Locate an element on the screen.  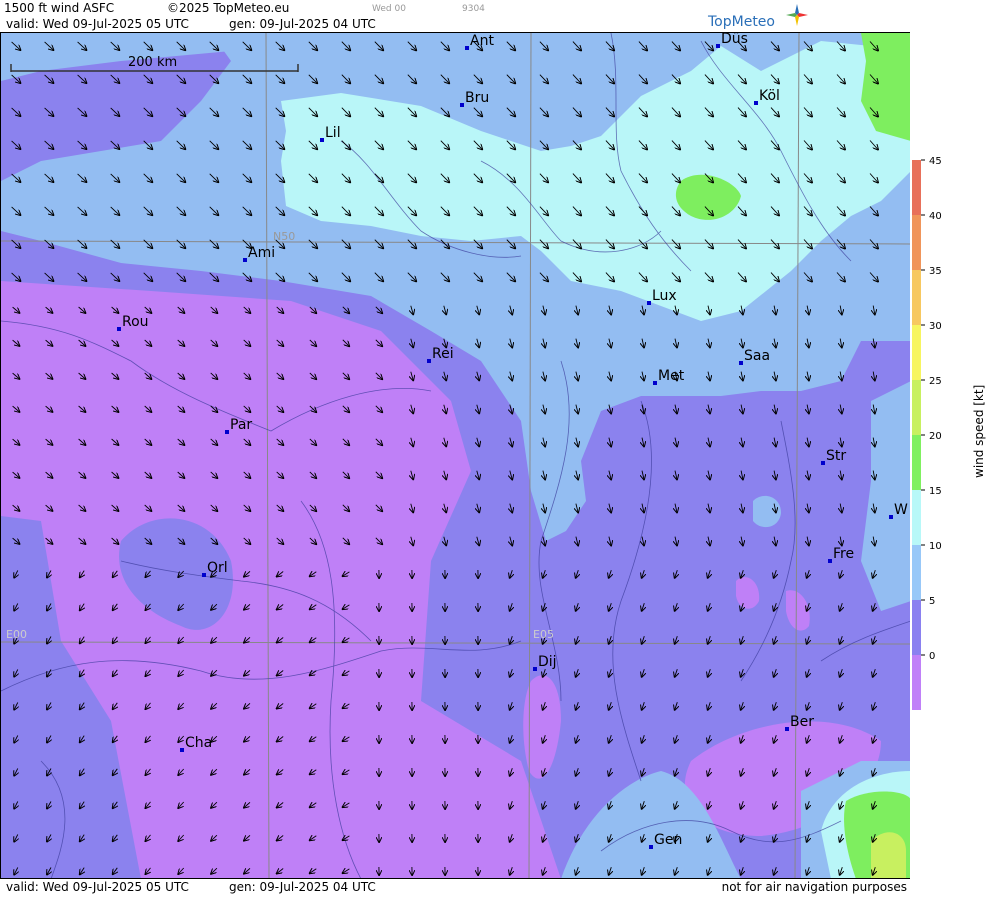
city-label-4: Lil is located at coordinates (333, 133).